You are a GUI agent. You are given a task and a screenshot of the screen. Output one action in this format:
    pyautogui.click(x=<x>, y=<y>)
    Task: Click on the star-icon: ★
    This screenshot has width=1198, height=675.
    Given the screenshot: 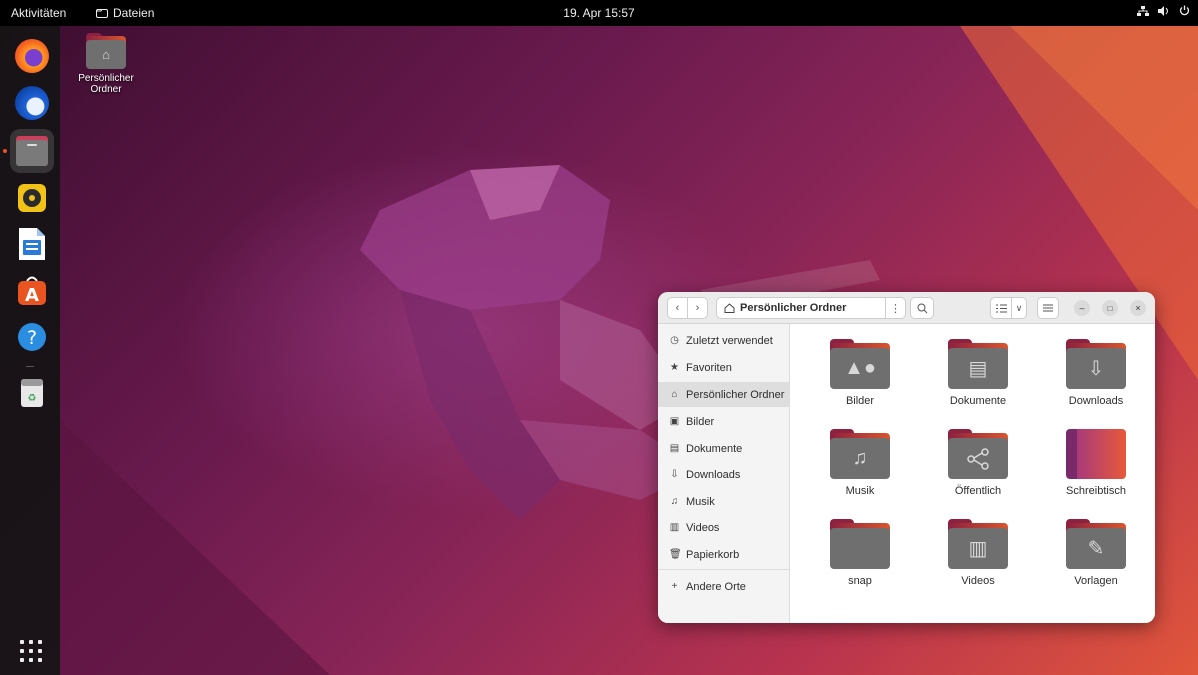 What is the action you would take?
    pyautogui.click(x=674, y=367)
    